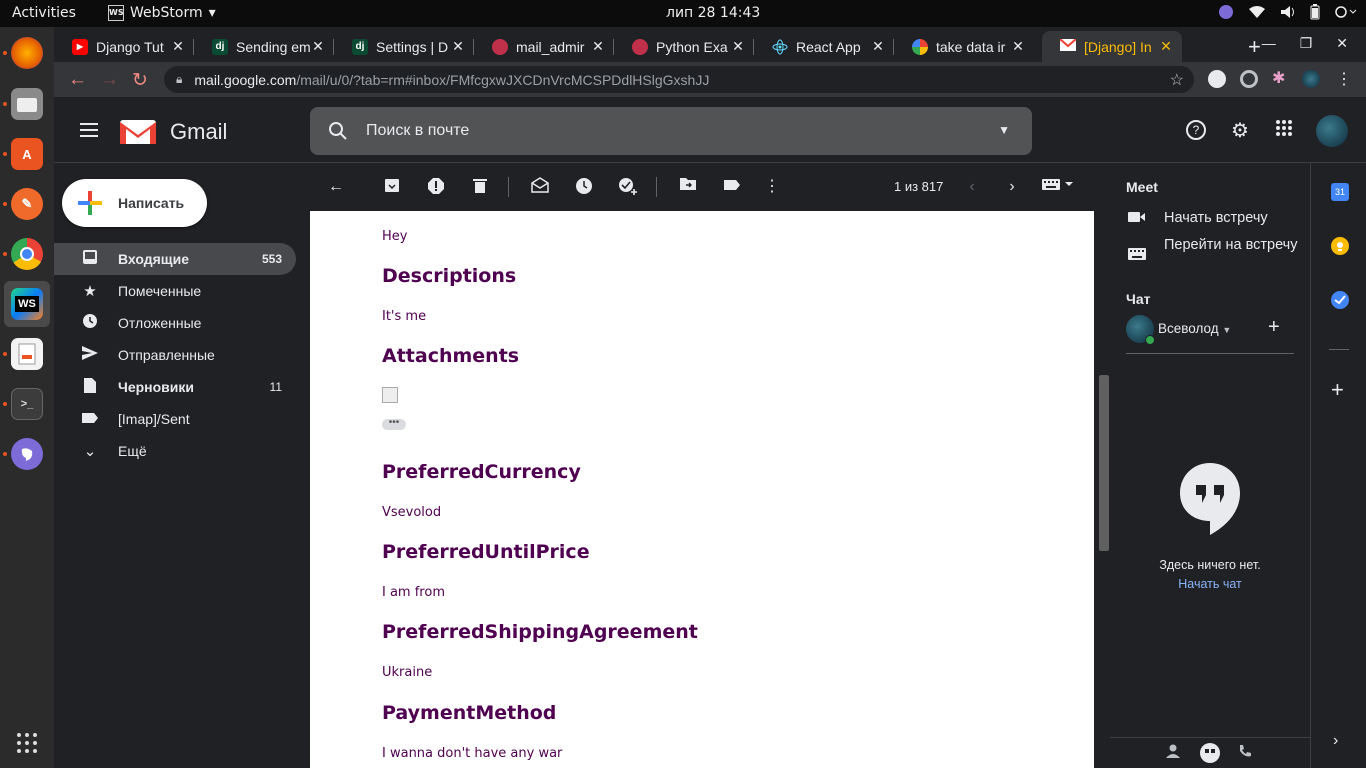 The height and width of the screenshot is (768, 1366). What do you see at coordinates (1194, 329) in the screenshot?
I see `chat-user-name: Всеволод ▼` at bounding box center [1194, 329].